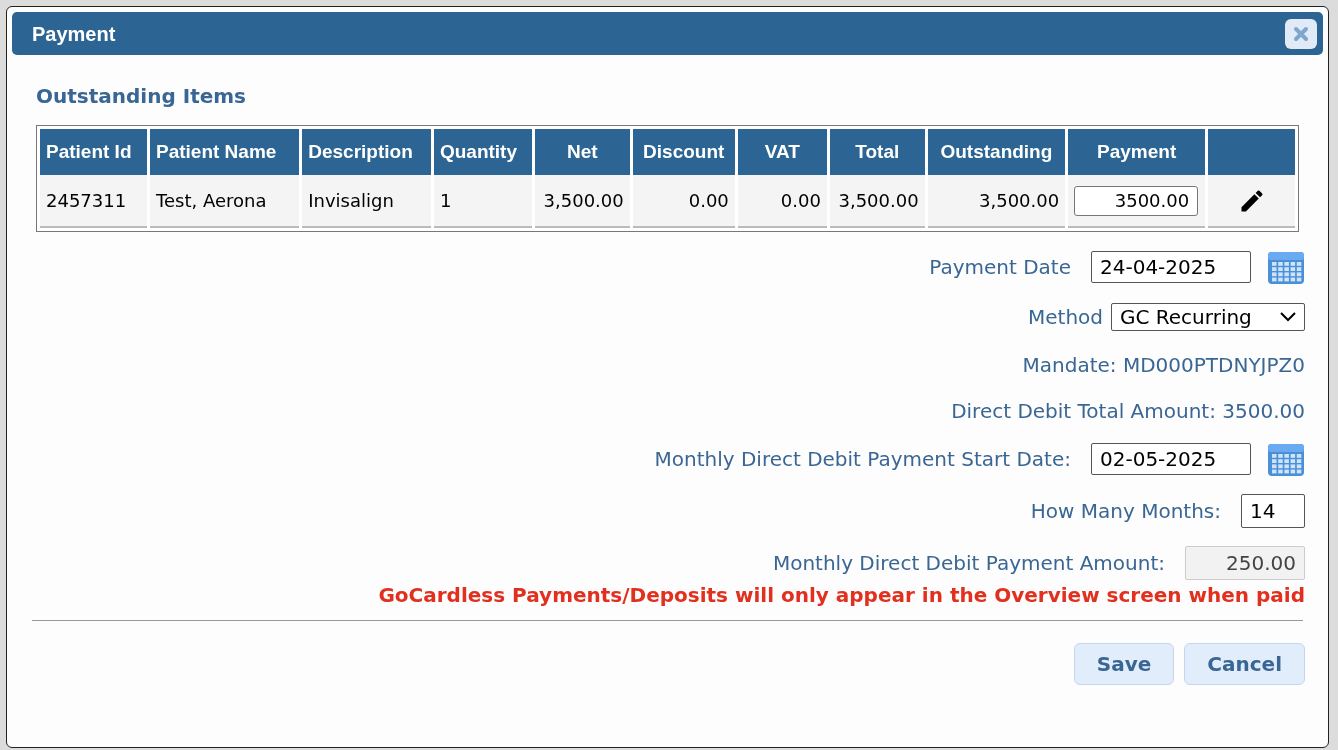 The image size is (1338, 750). Describe the element at coordinates (683, 152) in the screenshot. I see `column-header: Discount` at that location.